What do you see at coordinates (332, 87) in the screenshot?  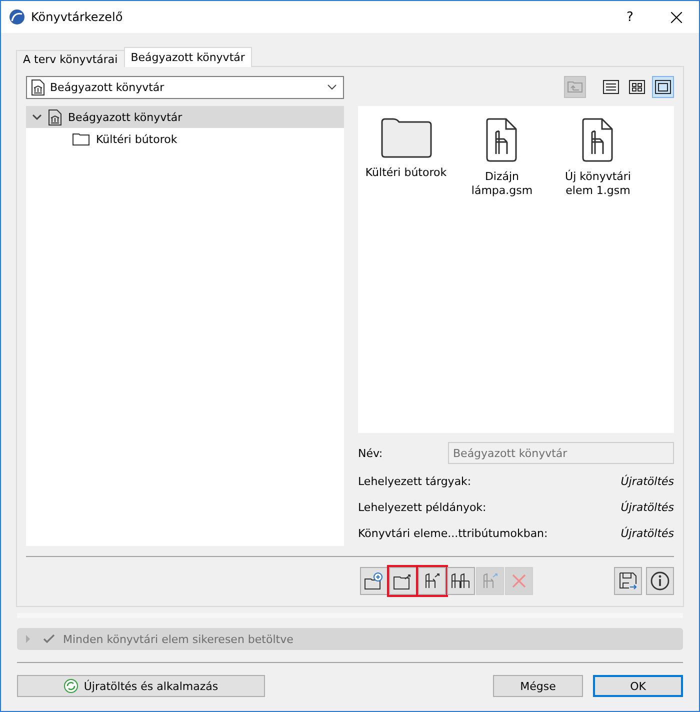 I see `caret-icon` at bounding box center [332, 87].